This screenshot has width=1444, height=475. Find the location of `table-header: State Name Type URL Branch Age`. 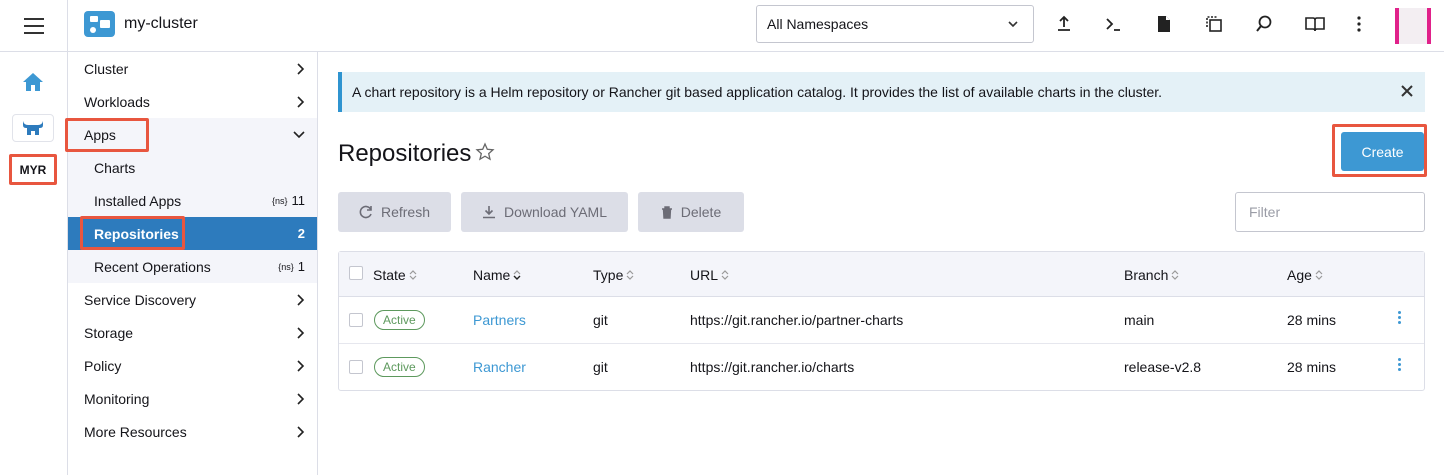

table-header: State Name Type URL Branch Age is located at coordinates (881, 274).